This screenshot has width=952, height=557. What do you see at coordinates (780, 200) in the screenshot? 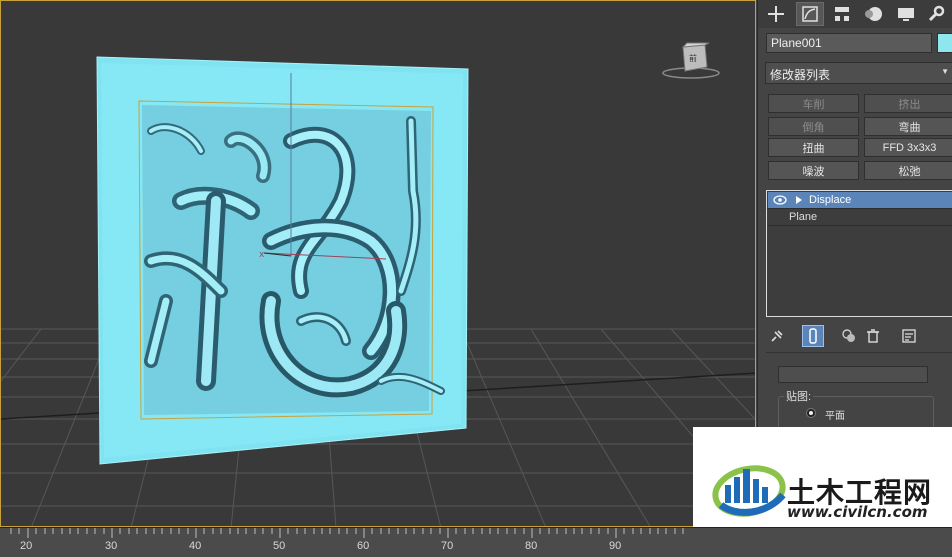
I see `eye-icon` at bounding box center [780, 200].